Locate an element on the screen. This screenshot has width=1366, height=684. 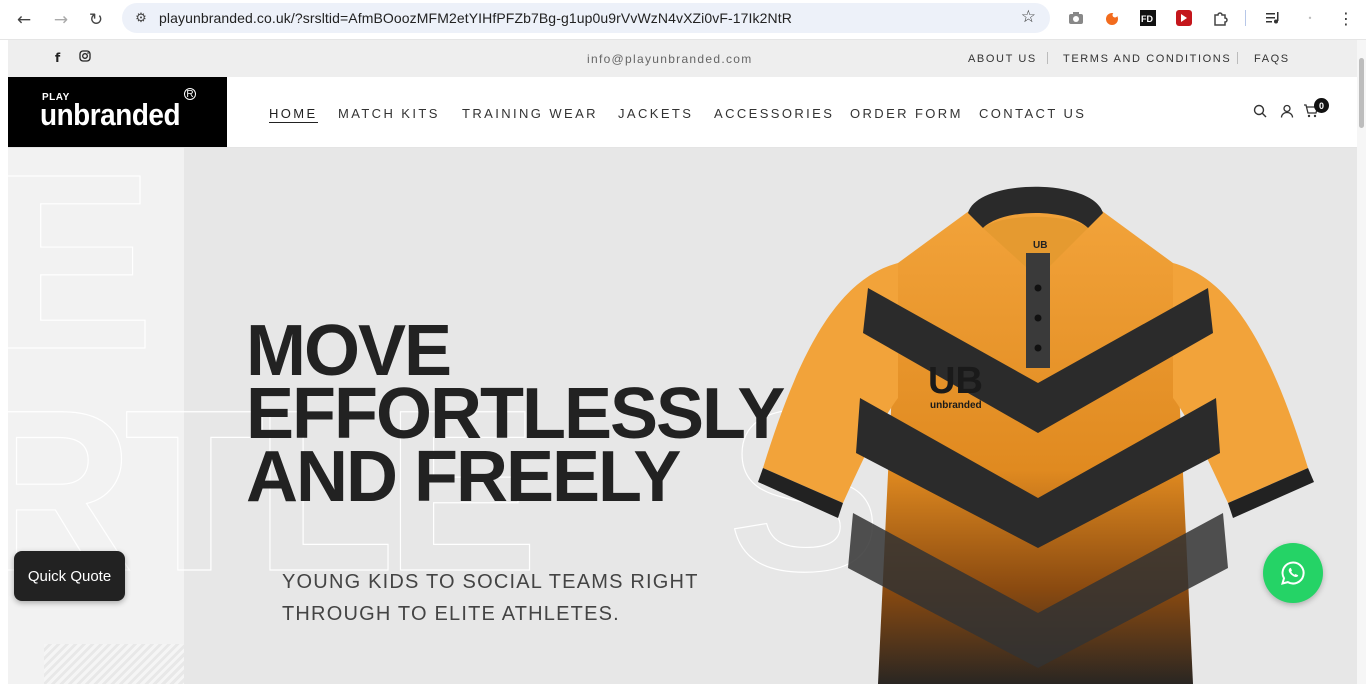
about-us-link: ABOUT US is located at coordinates (1002, 59).